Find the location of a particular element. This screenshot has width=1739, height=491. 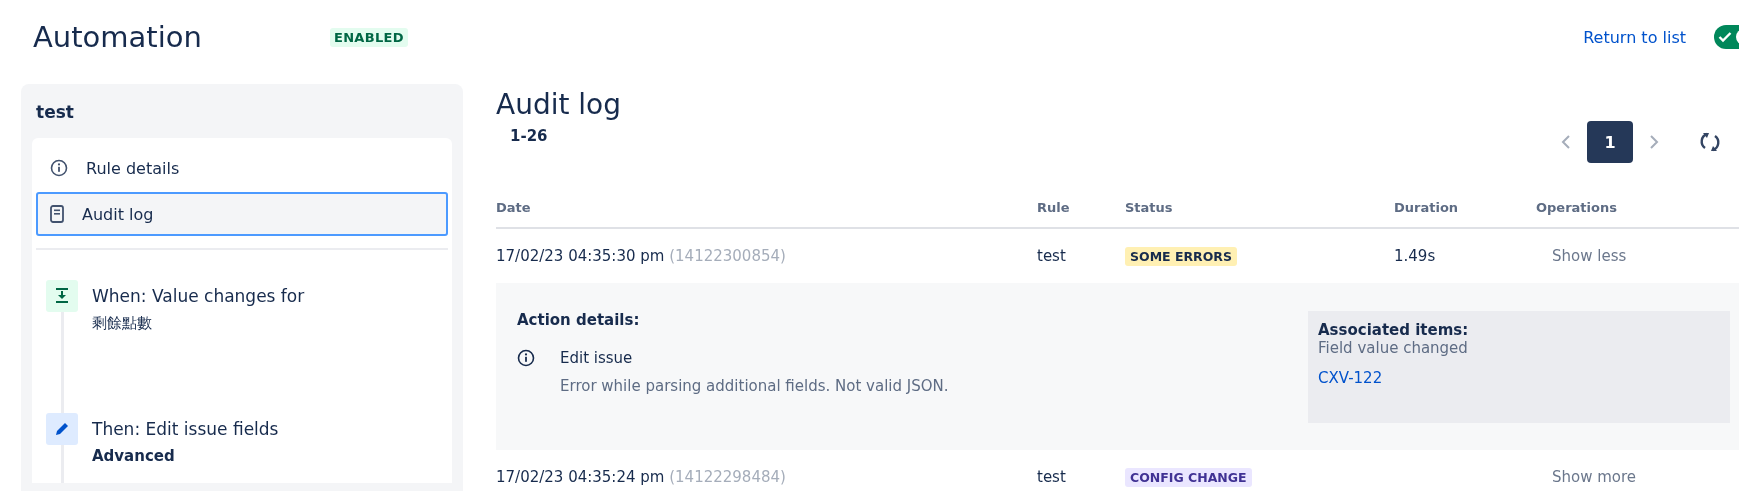

chevron-right-icon is located at coordinates (1654, 142).